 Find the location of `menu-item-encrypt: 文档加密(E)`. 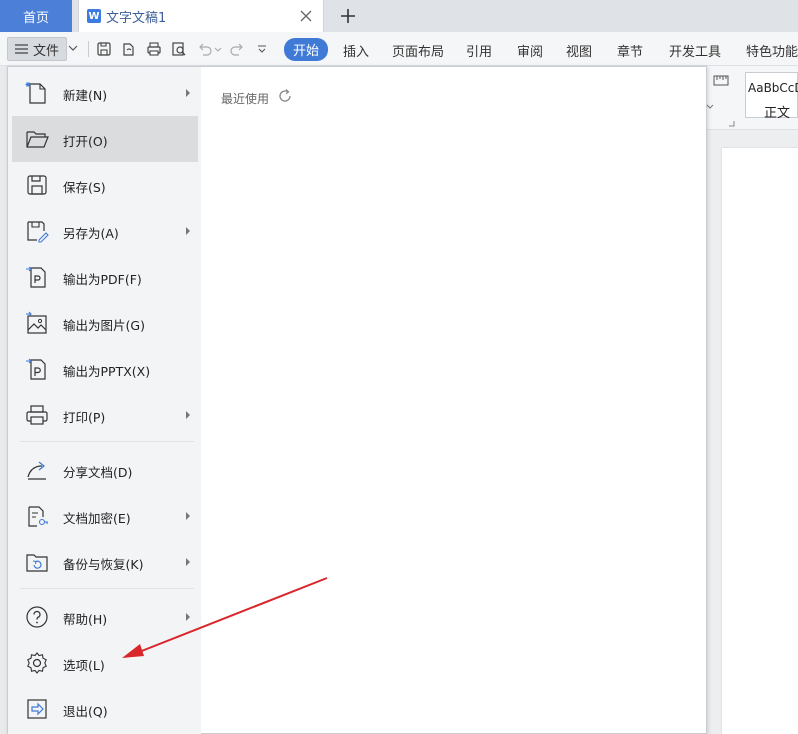

menu-item-encrypt: 文档加密(E) is located at coordinates (105, 516).